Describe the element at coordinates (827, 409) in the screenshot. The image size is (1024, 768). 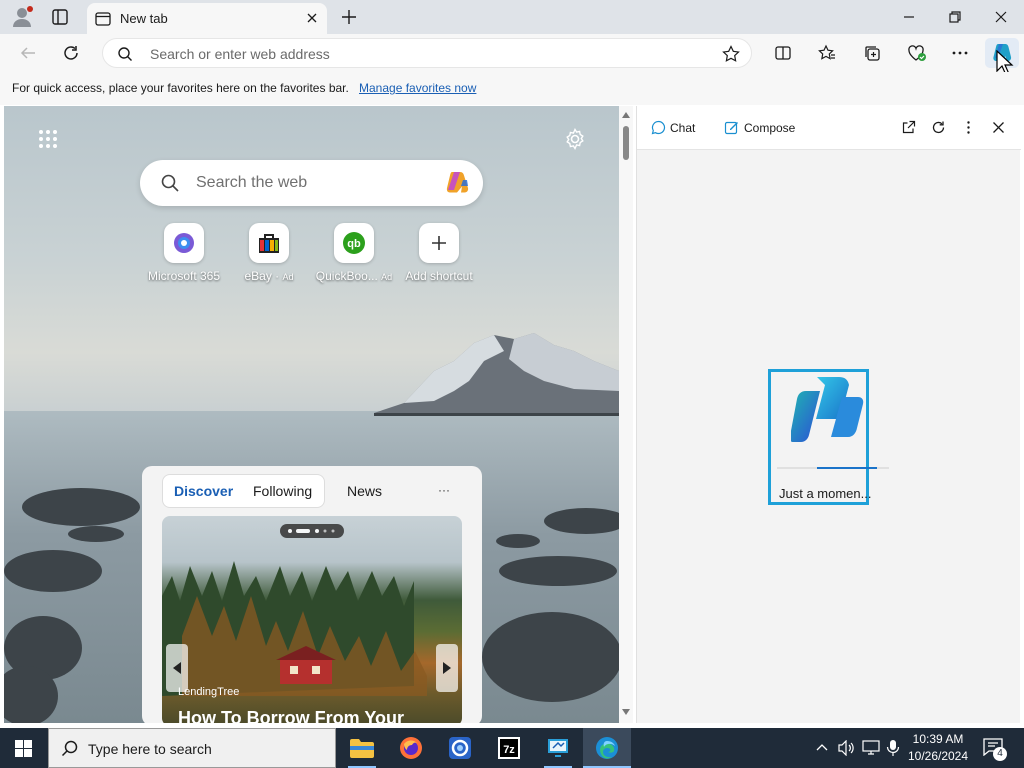
I see `copilot-logo-icon` at that location.